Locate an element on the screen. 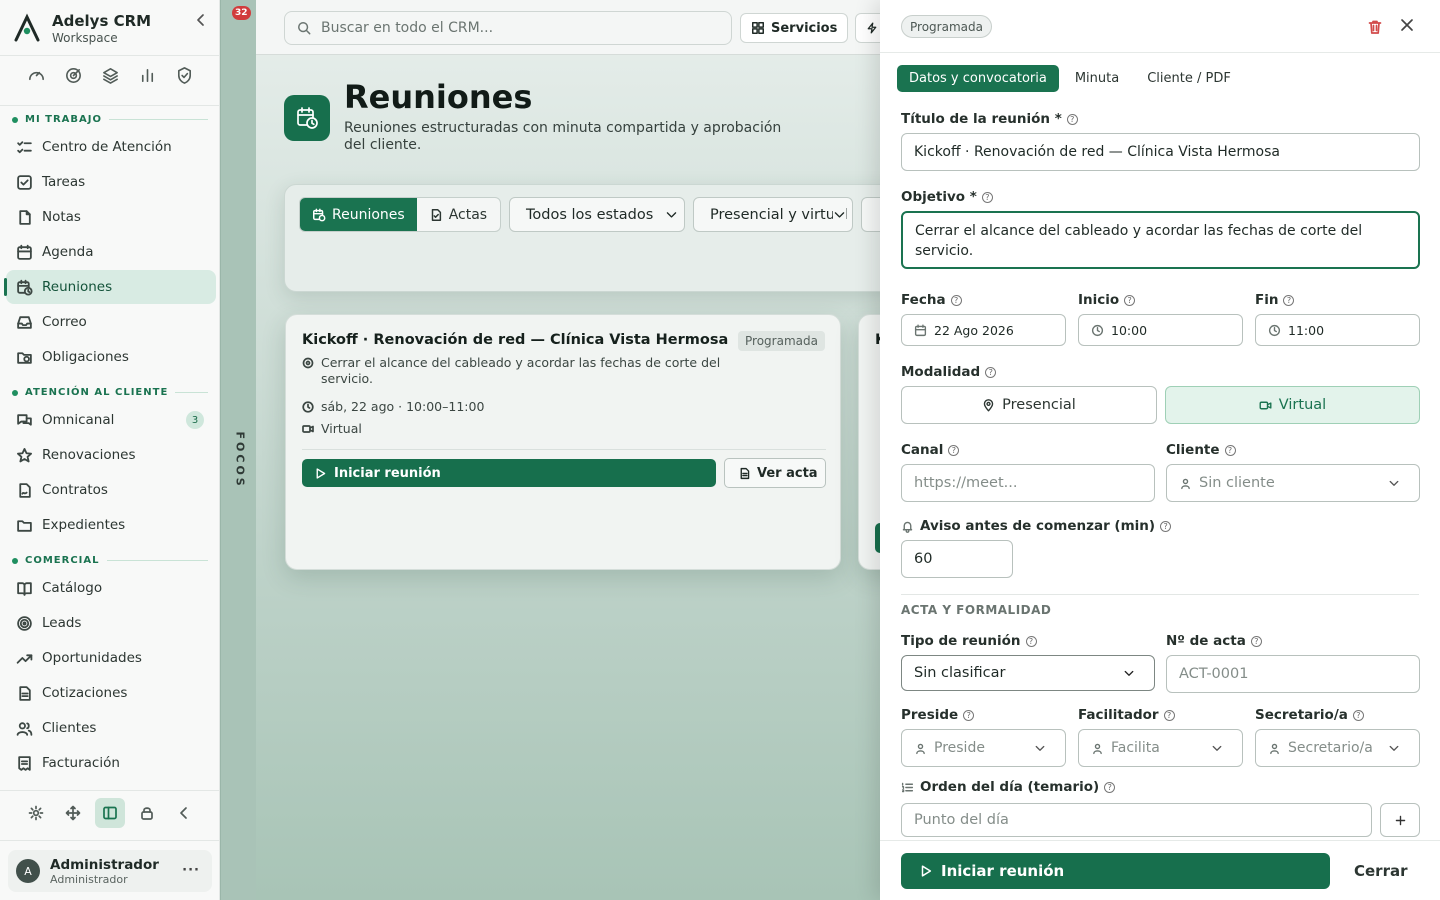 The image size is (1440, 900). tab-cliente-pdf: Cliente / PDF is located at coordinates (1189, 78).